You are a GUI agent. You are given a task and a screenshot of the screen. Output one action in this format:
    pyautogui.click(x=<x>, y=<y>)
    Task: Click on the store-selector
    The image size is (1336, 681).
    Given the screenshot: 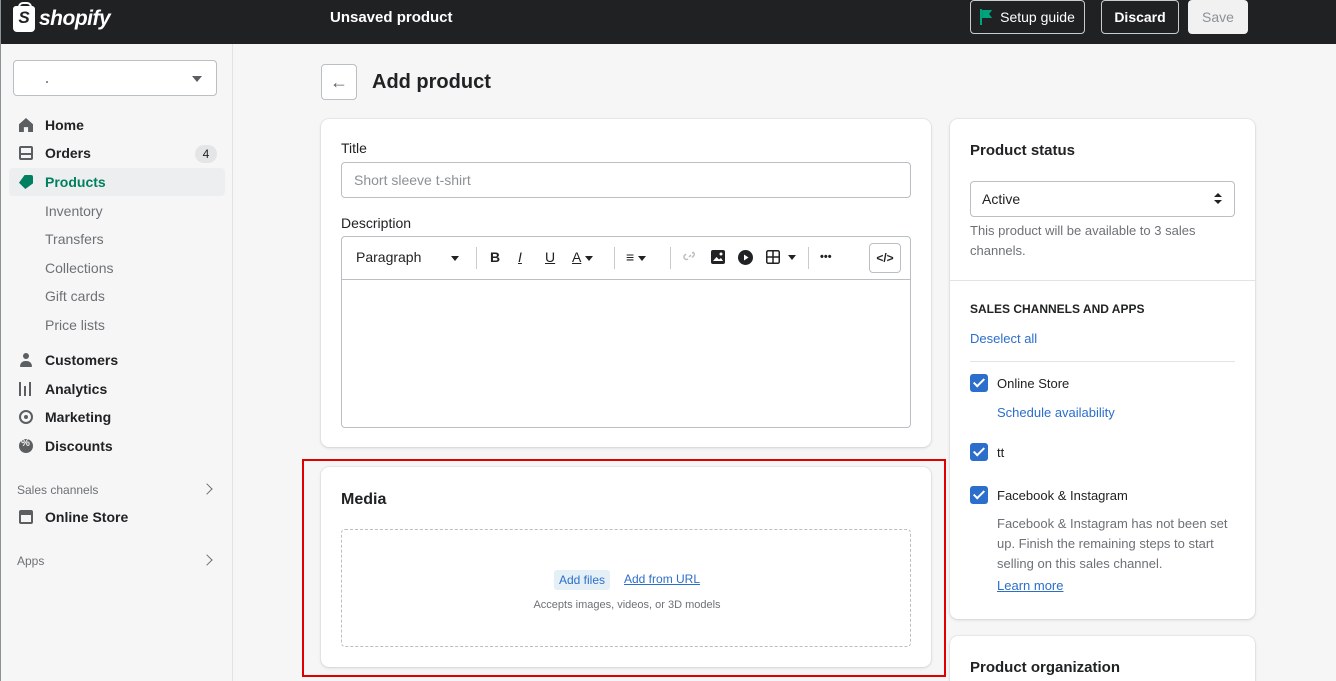 What is the action you would take?
    pyautogui.click(x=115, y=78)
    